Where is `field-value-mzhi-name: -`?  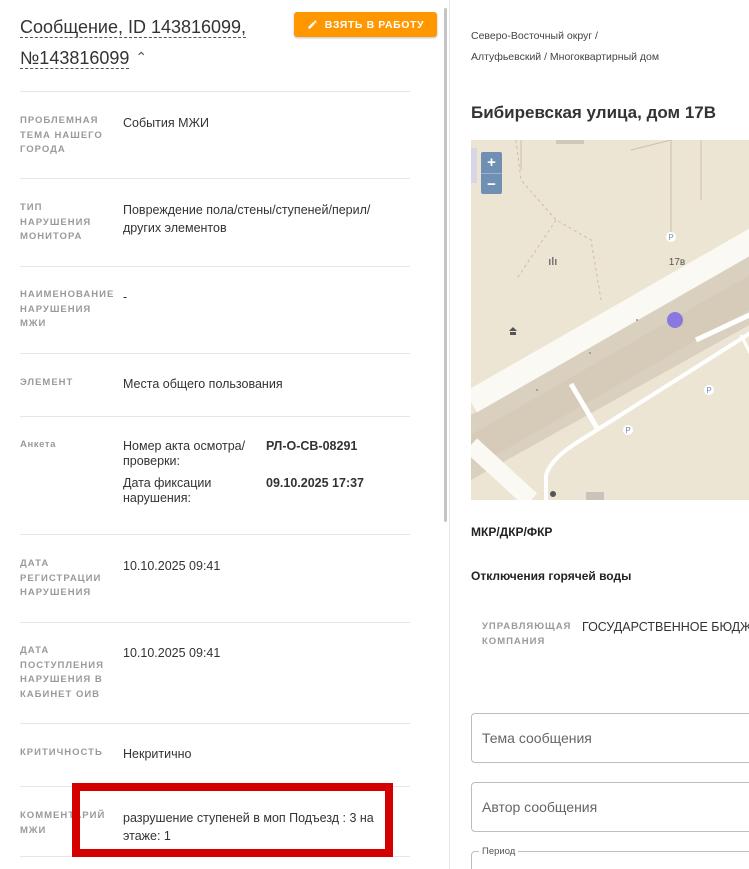
field-value-mzhi-name: - is located at coordinates (125, 297).